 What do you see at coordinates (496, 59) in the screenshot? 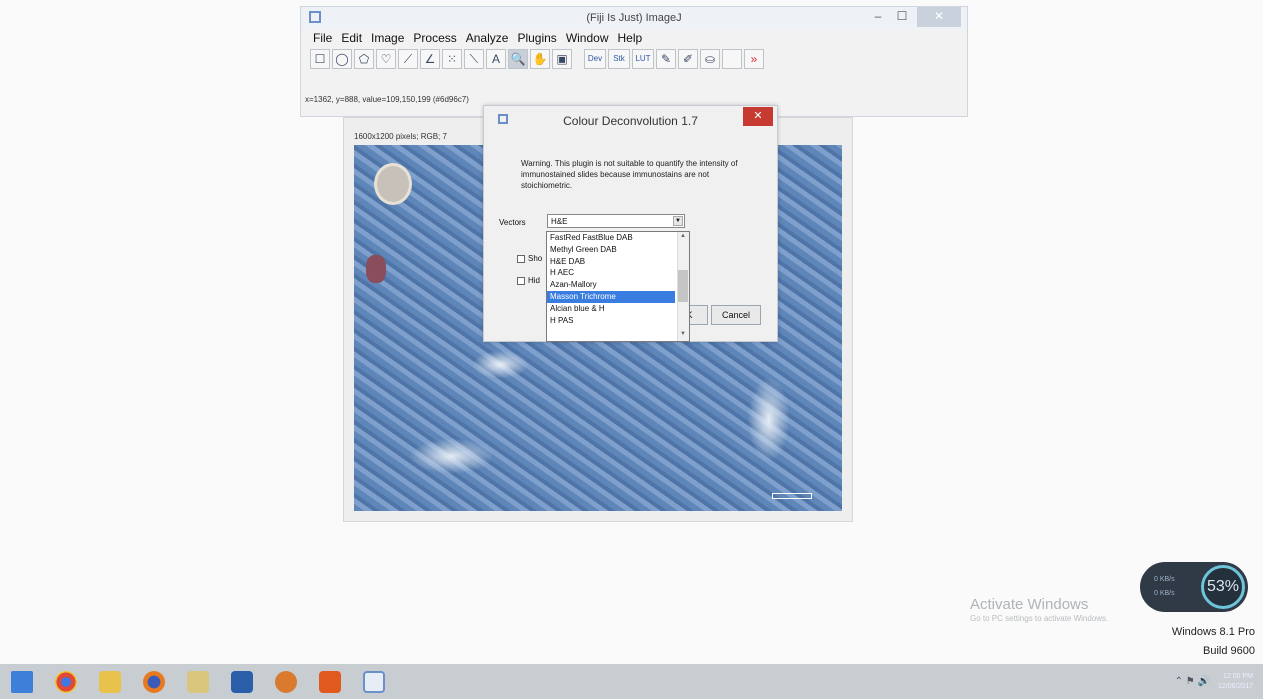
I see `text-tool-icon: A` at bounding box center [496, 59].